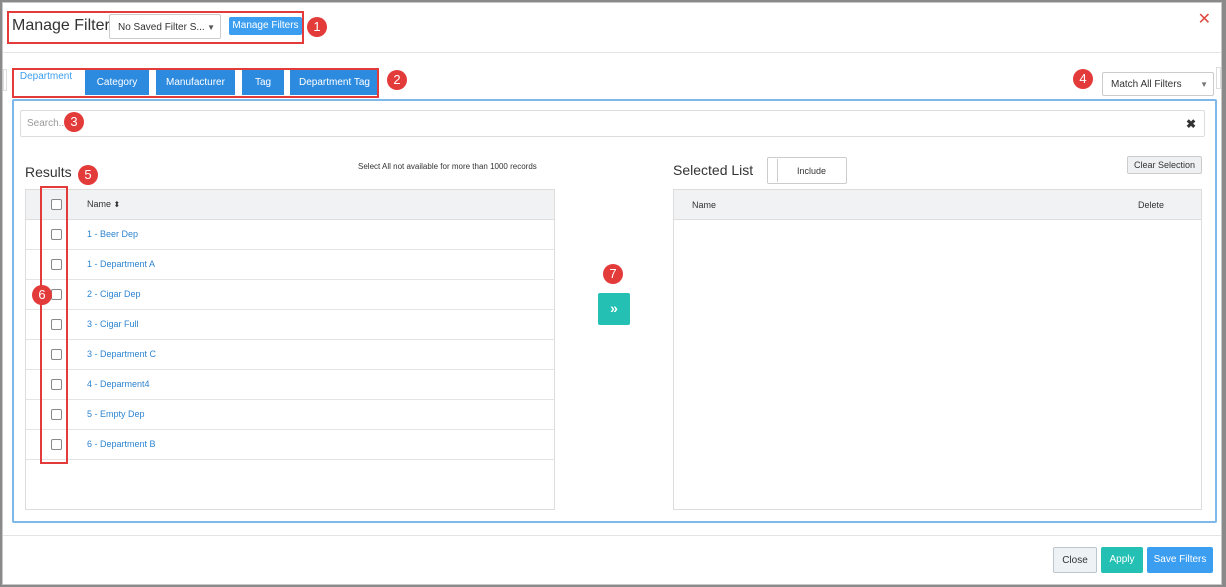  Describe the element at coordinates (774, 170) in the screenshot. I see `toggle-knob` at that location.